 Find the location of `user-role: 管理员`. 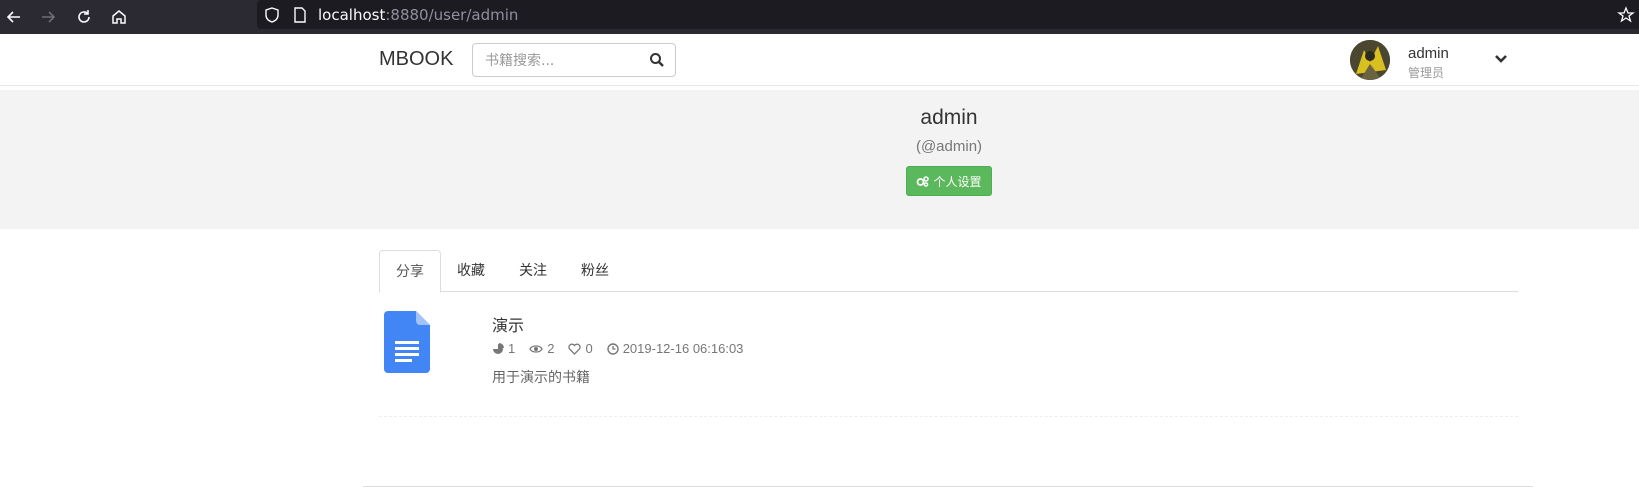

user-role: 管理员 is located at coordinates (1426, 73).